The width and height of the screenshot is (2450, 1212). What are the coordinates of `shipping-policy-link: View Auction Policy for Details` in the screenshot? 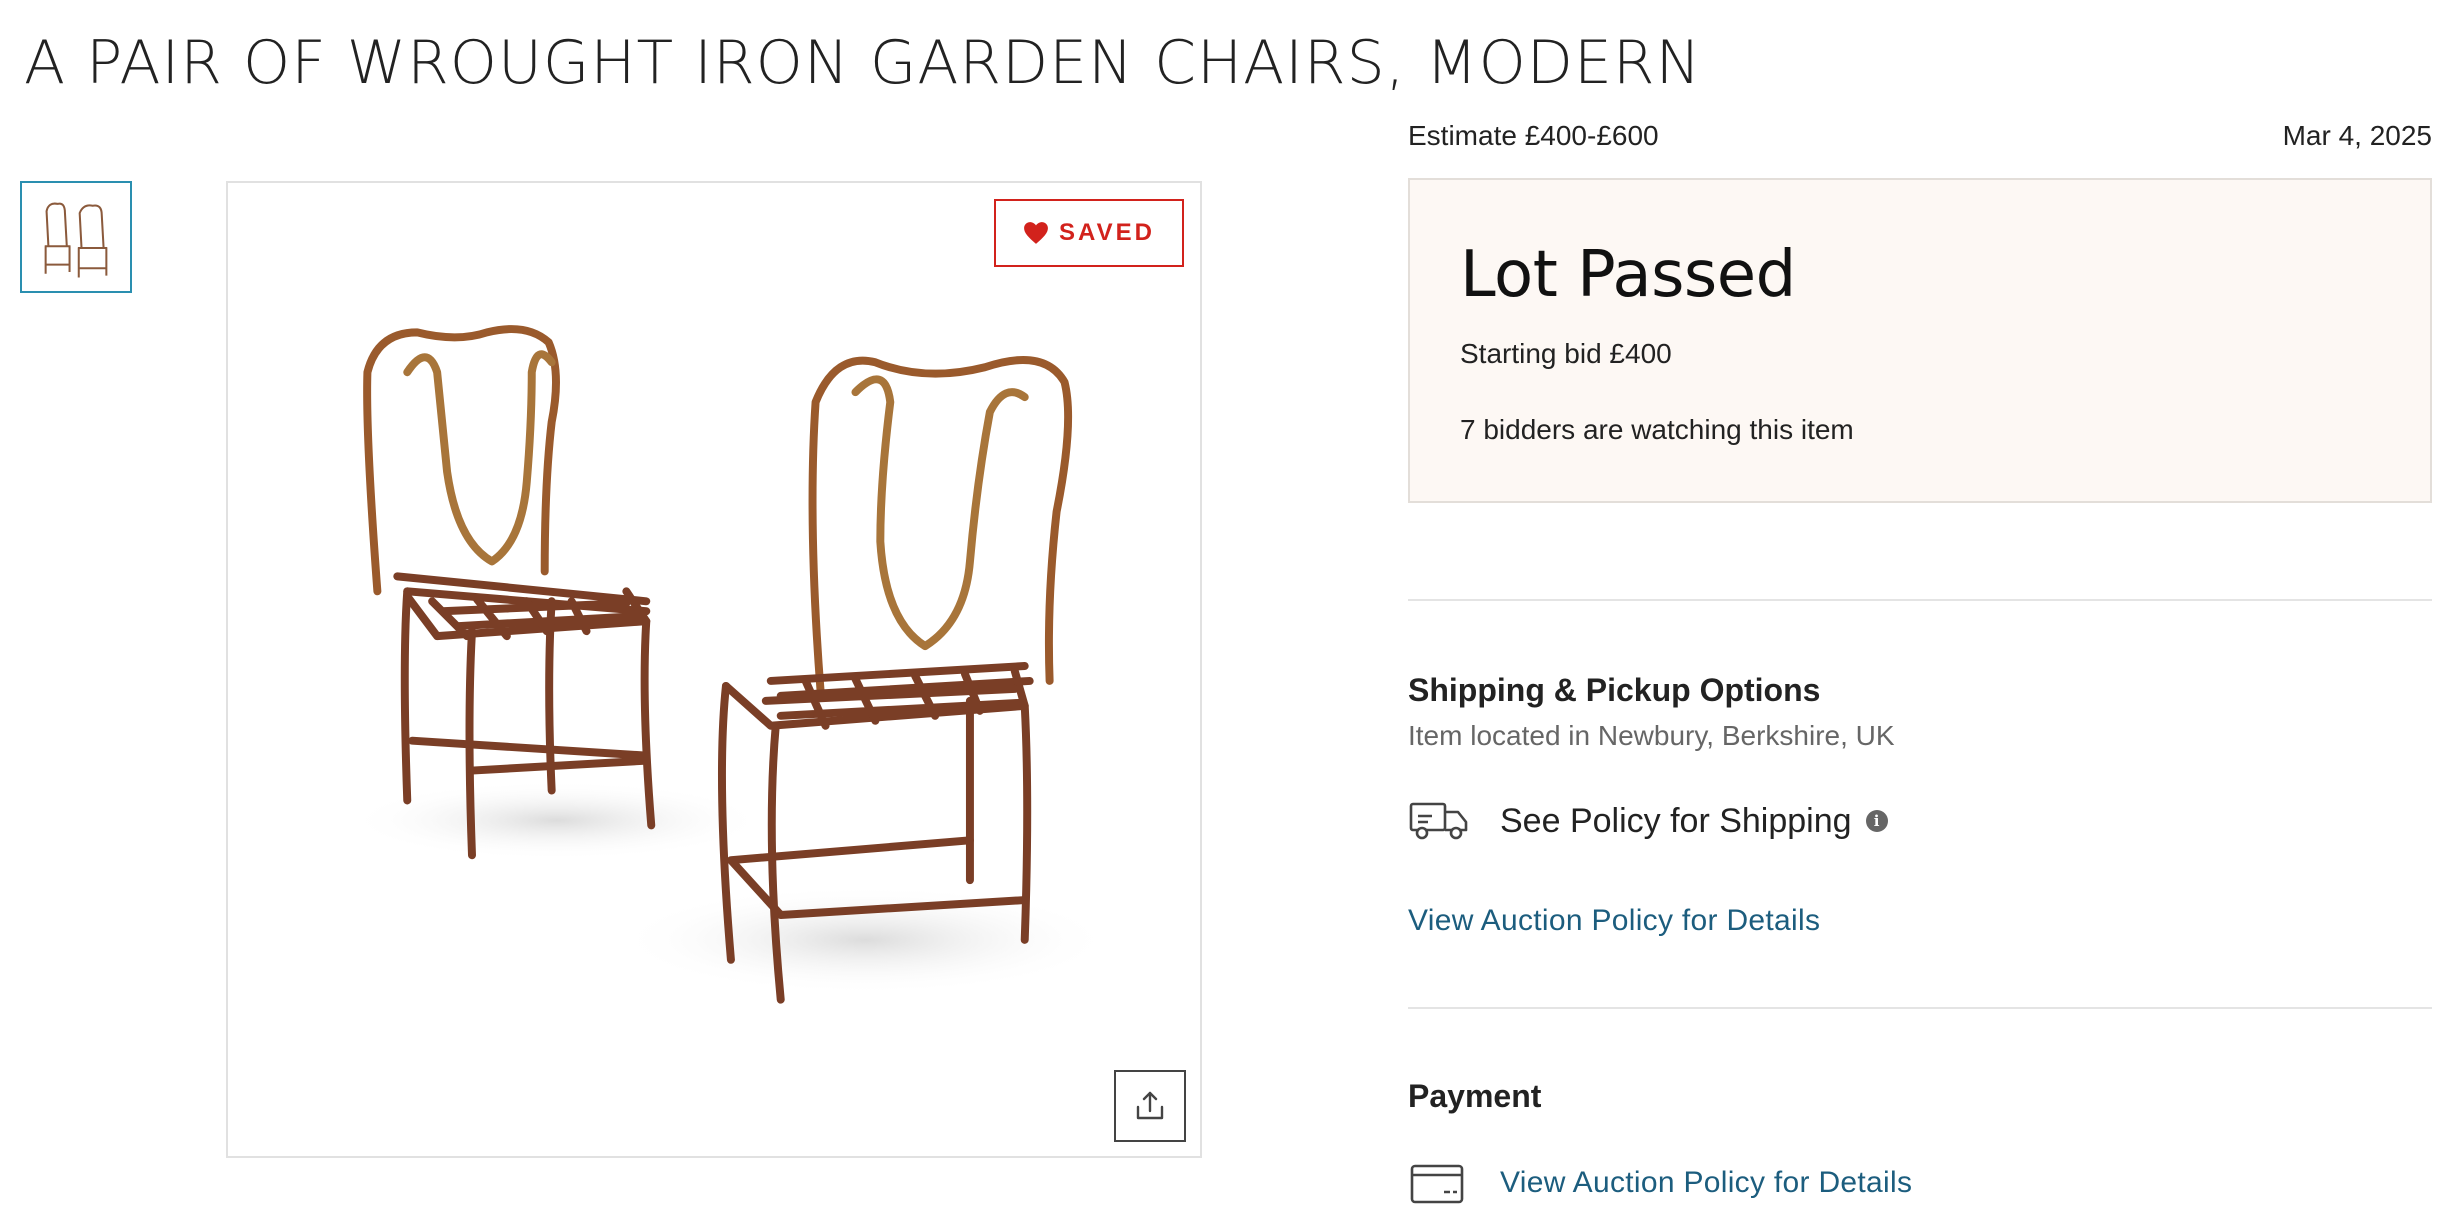 It's located at (1614, 921).